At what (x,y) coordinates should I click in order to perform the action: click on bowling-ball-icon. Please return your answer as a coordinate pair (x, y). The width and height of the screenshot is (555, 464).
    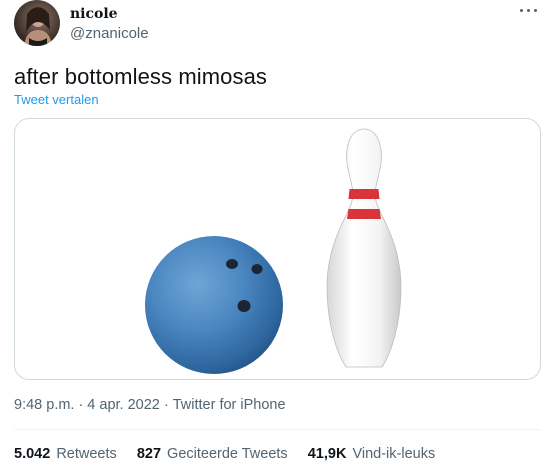
    Looking at the image, I should click on (214, 305).